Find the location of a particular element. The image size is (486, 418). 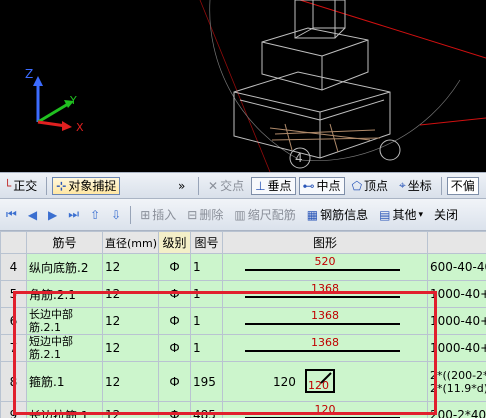

last-record-icon: ⏭ is located at coordinates (73, 215).